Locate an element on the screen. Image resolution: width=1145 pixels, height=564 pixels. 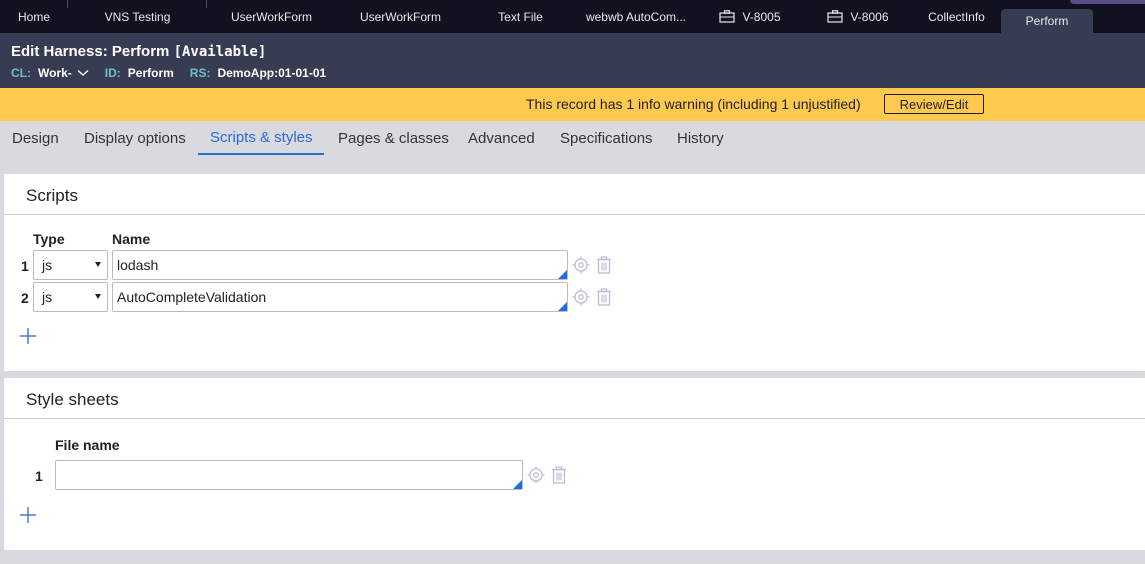
tab-design: Design is located at coordinates (35, 138).